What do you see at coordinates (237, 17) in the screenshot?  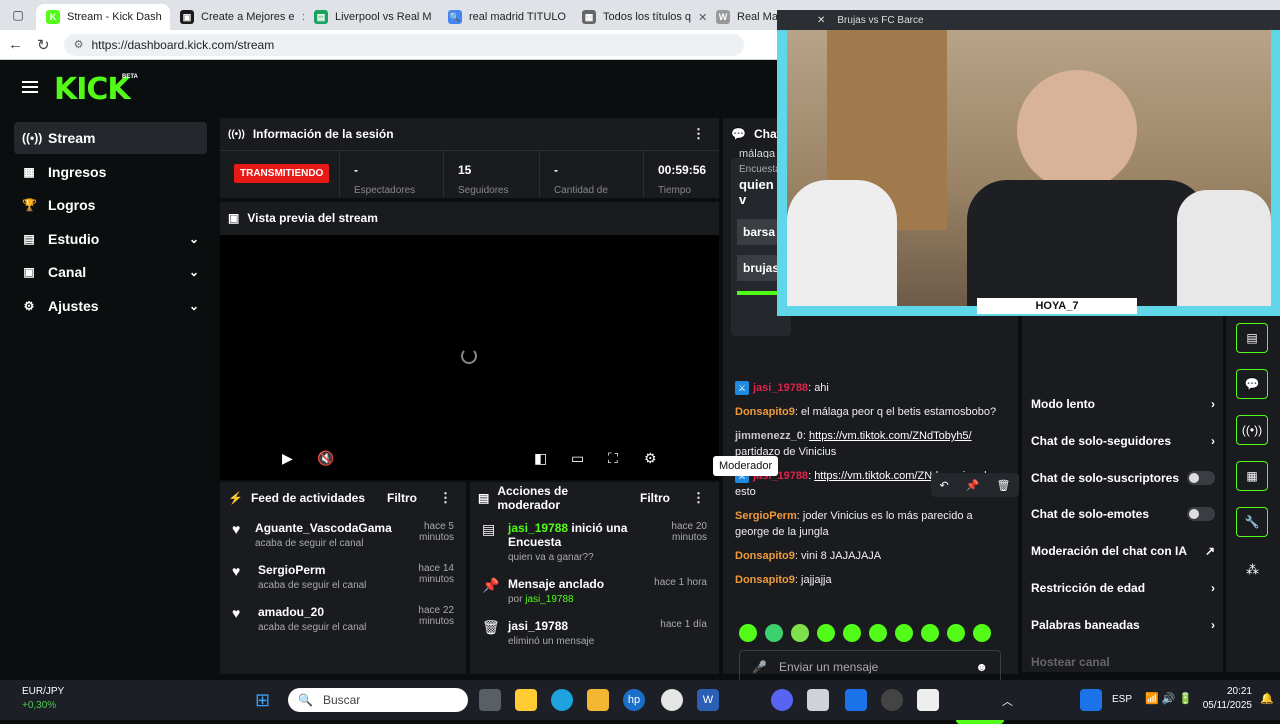 I see `browser-tab: ▣Create a Mejores e✕` at bounding box center [237, 17].